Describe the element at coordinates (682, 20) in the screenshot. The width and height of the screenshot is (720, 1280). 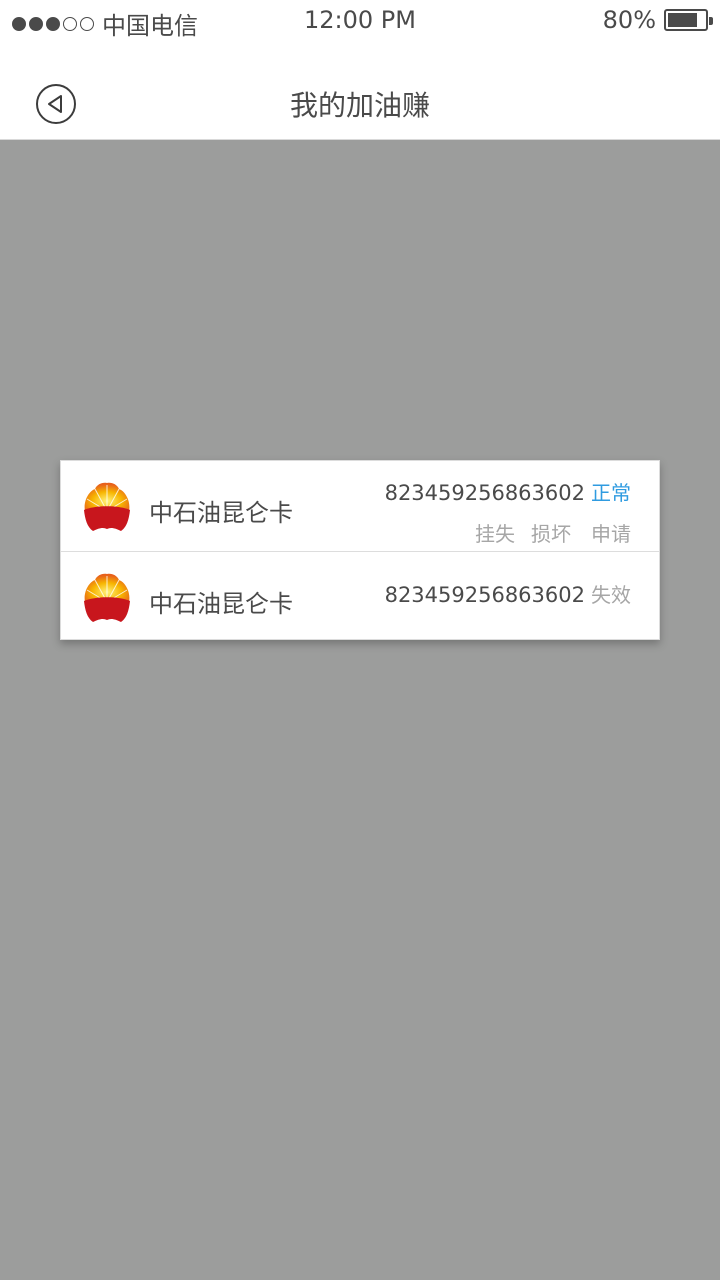
I see `battery-fill` at that location.